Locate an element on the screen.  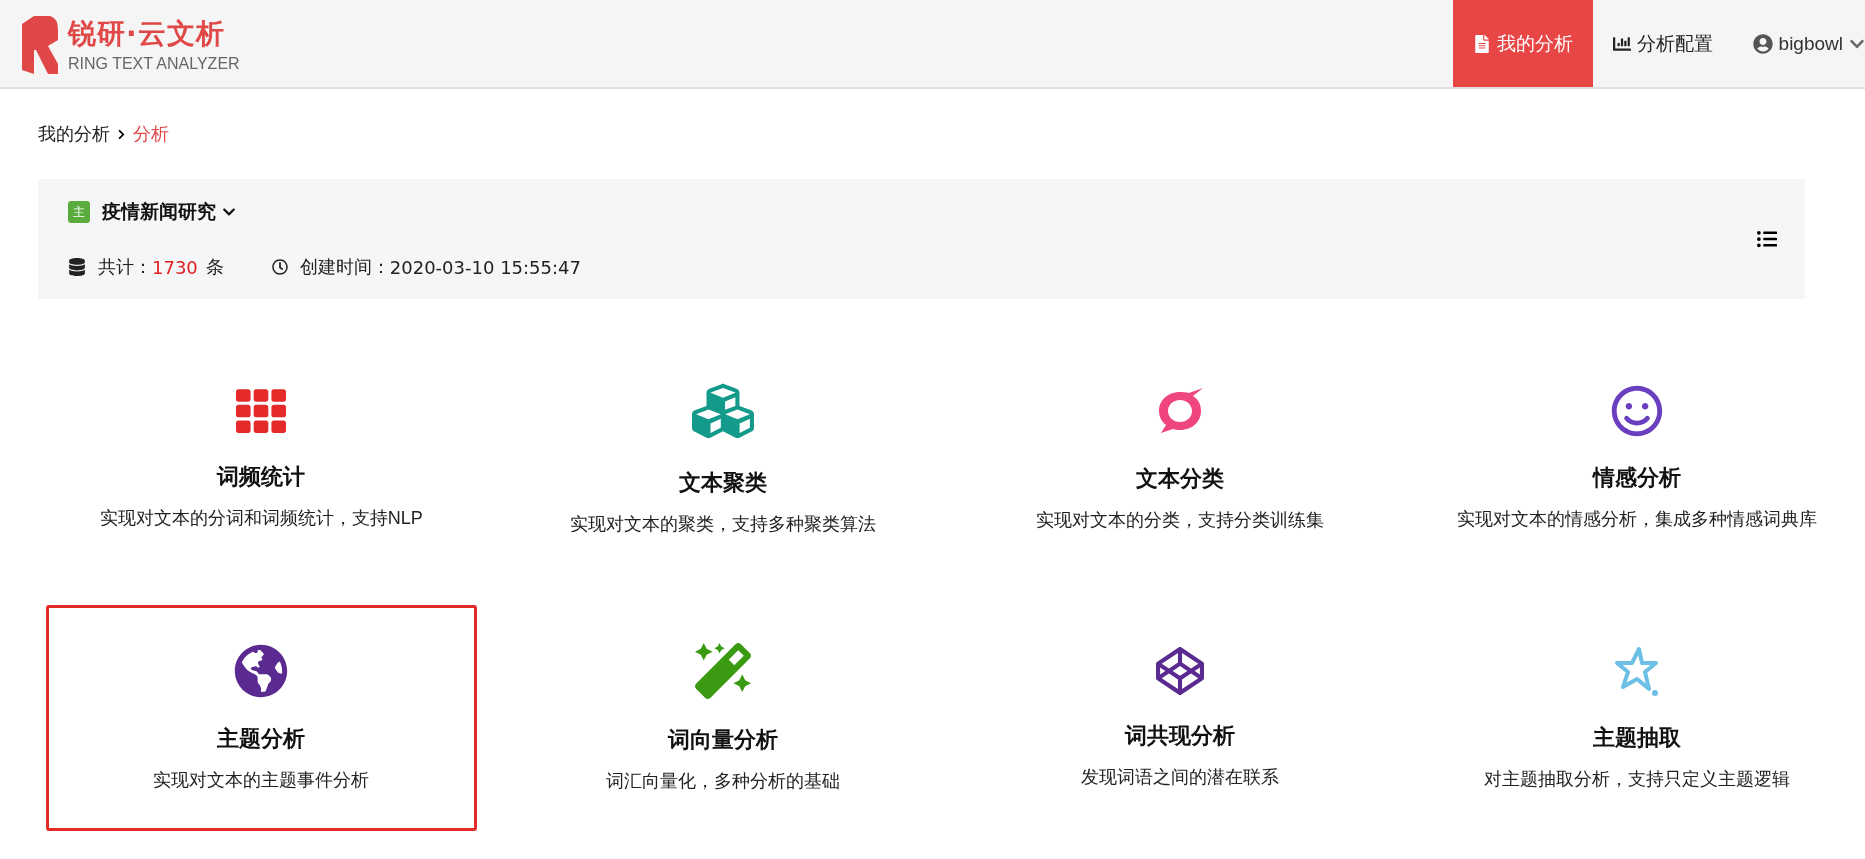
bar-chart-icon is located at coordinates (1621, 43).